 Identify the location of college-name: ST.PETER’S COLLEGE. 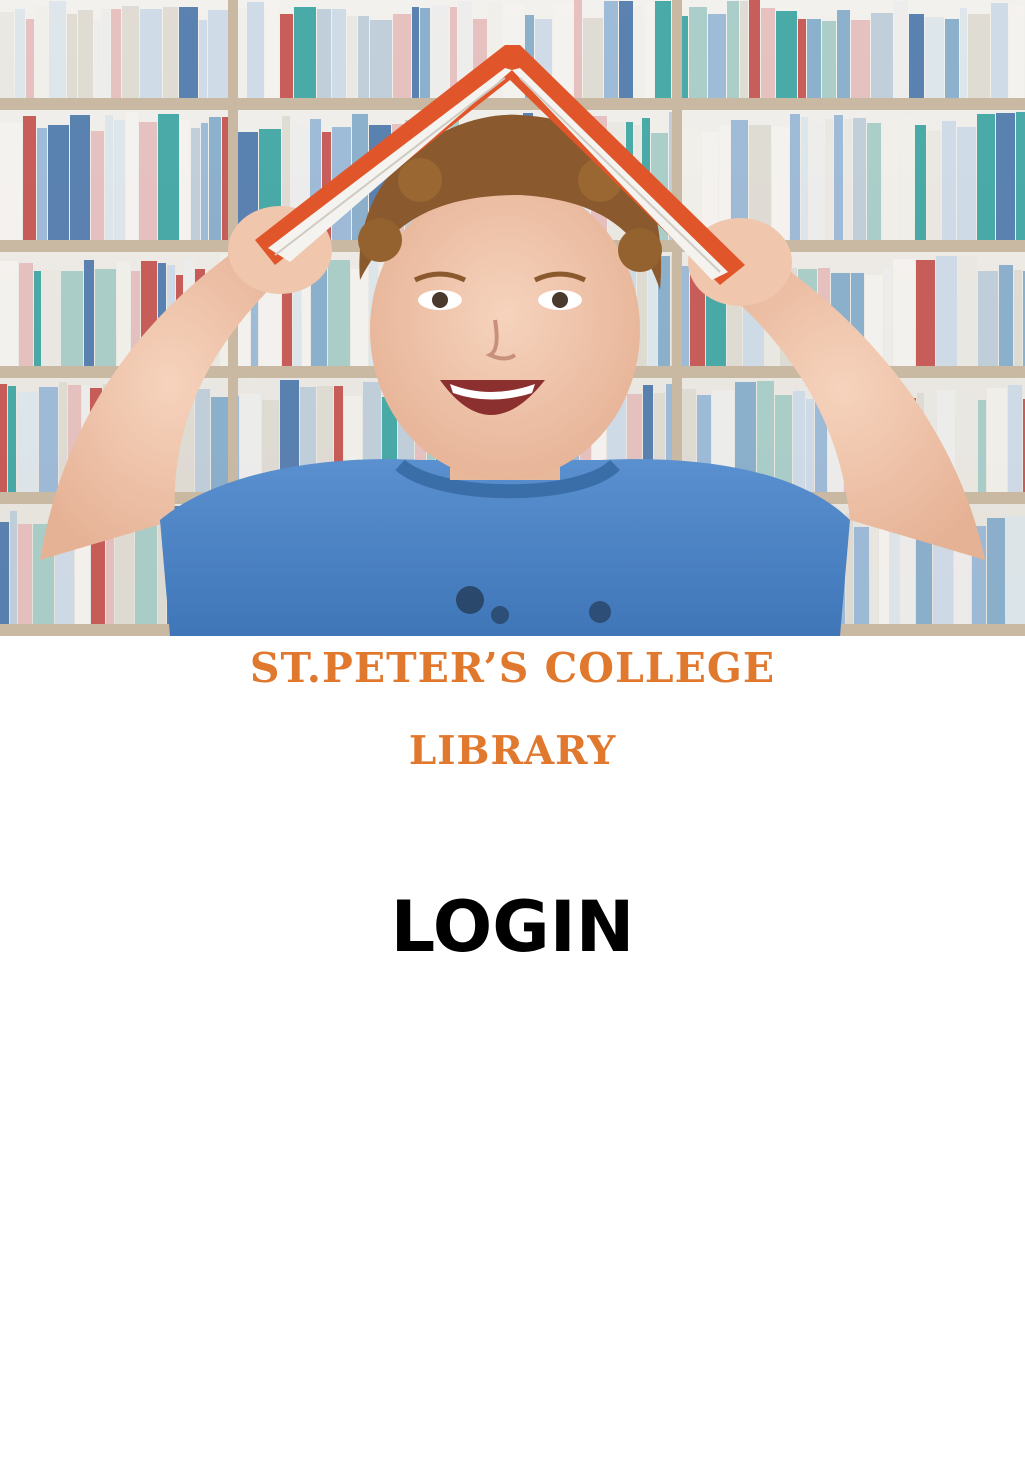
(512, 668).